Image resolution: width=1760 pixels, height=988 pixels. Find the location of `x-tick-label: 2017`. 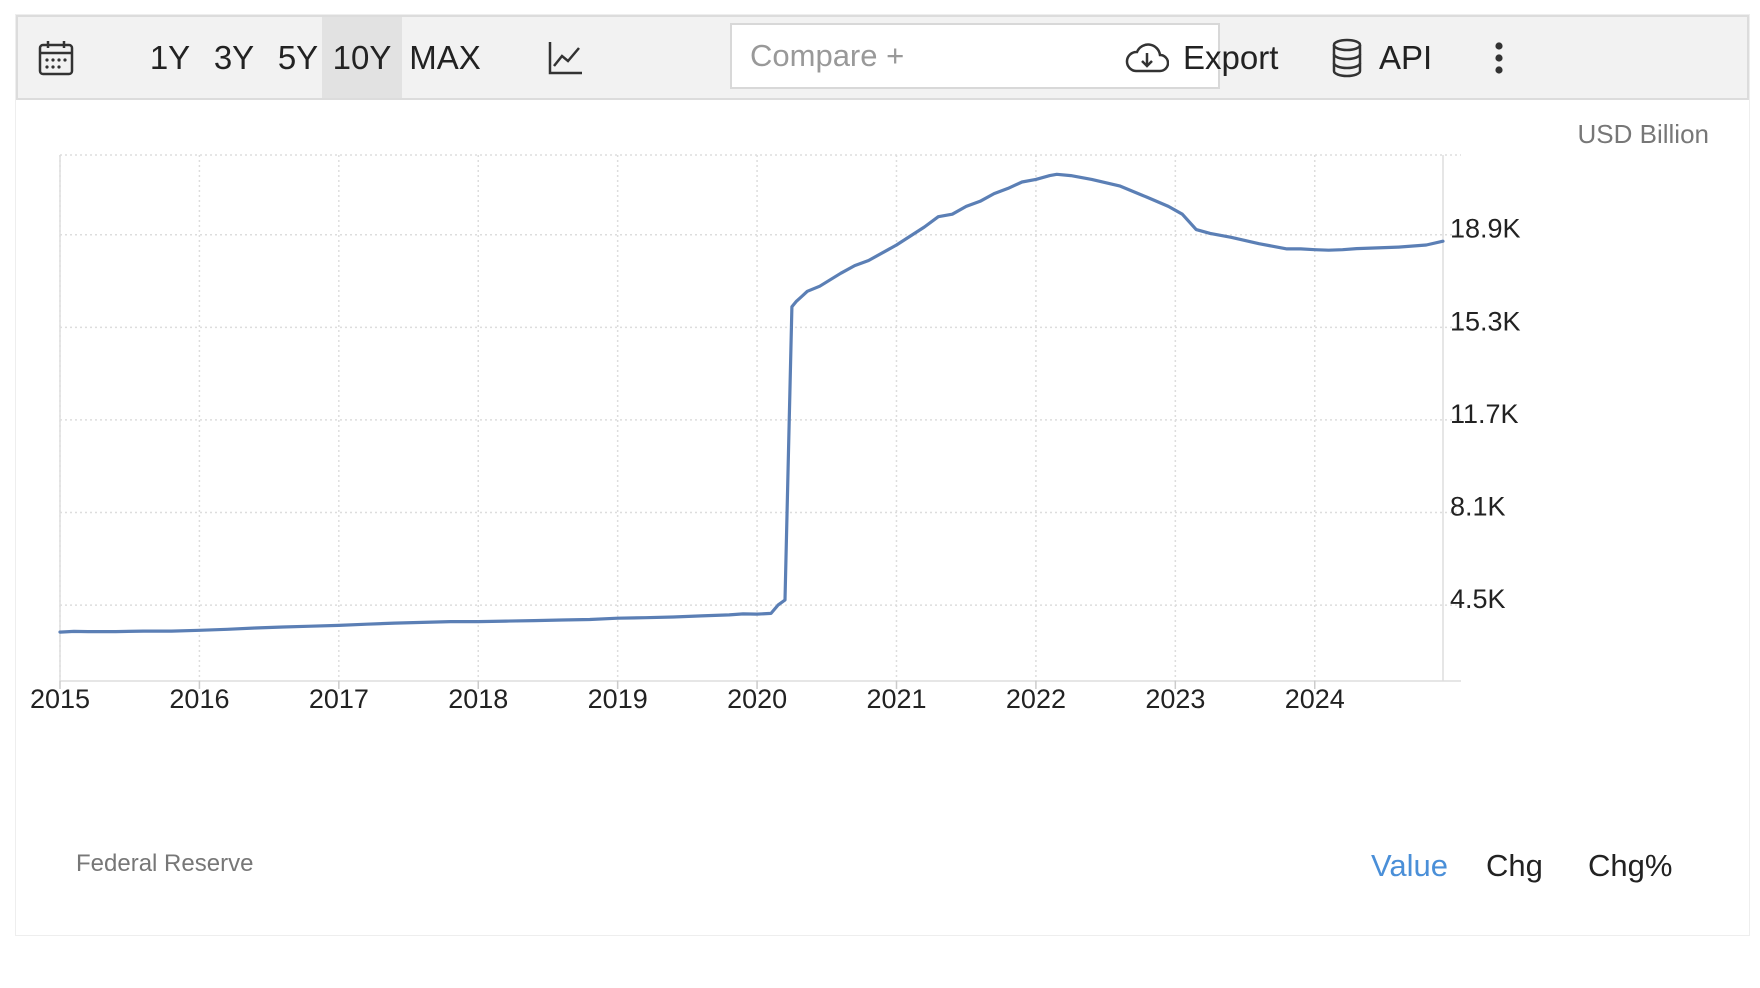

x-tick-label: 2017 is located at coordinates (339, 699).